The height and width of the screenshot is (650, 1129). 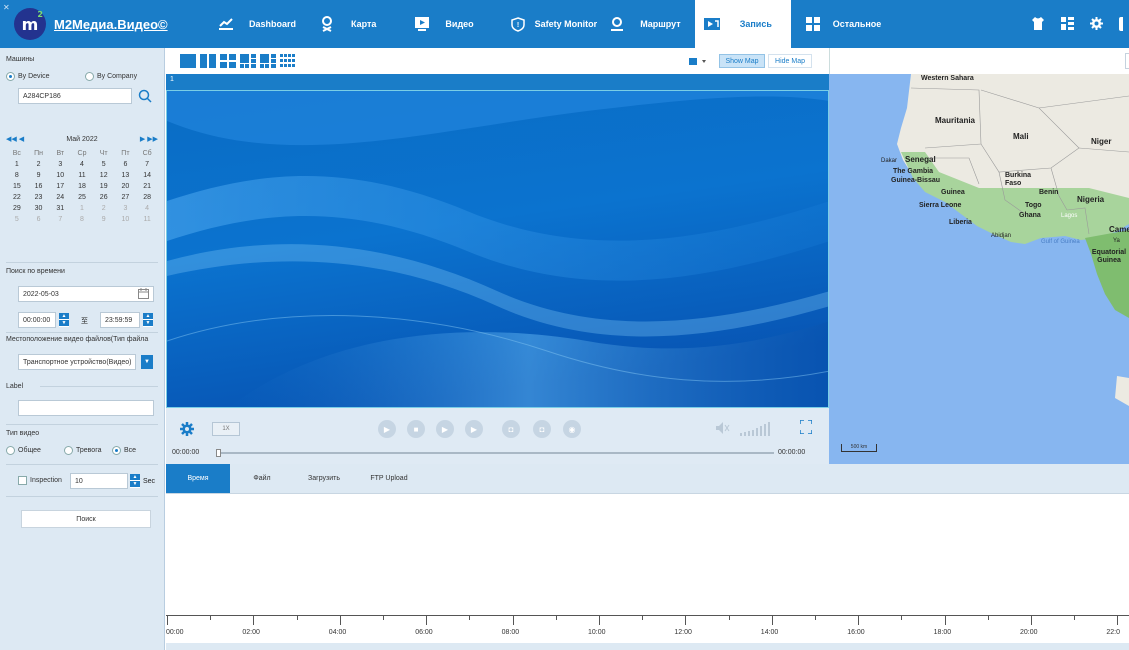 What do you see at coordinates (39, 209) in the screenshot?
I see `calendar-day: 30` at bounding box center [39, 209].